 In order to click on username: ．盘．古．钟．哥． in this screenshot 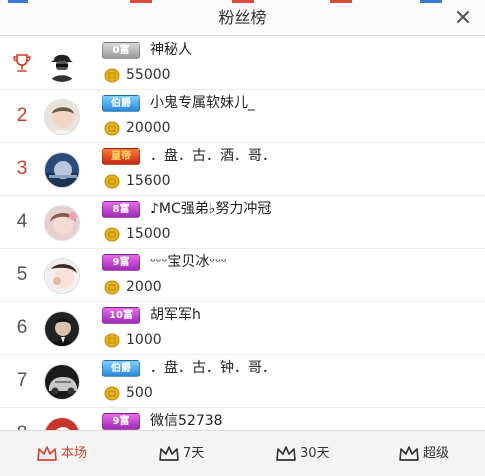, I will do `click(213, 368)`.